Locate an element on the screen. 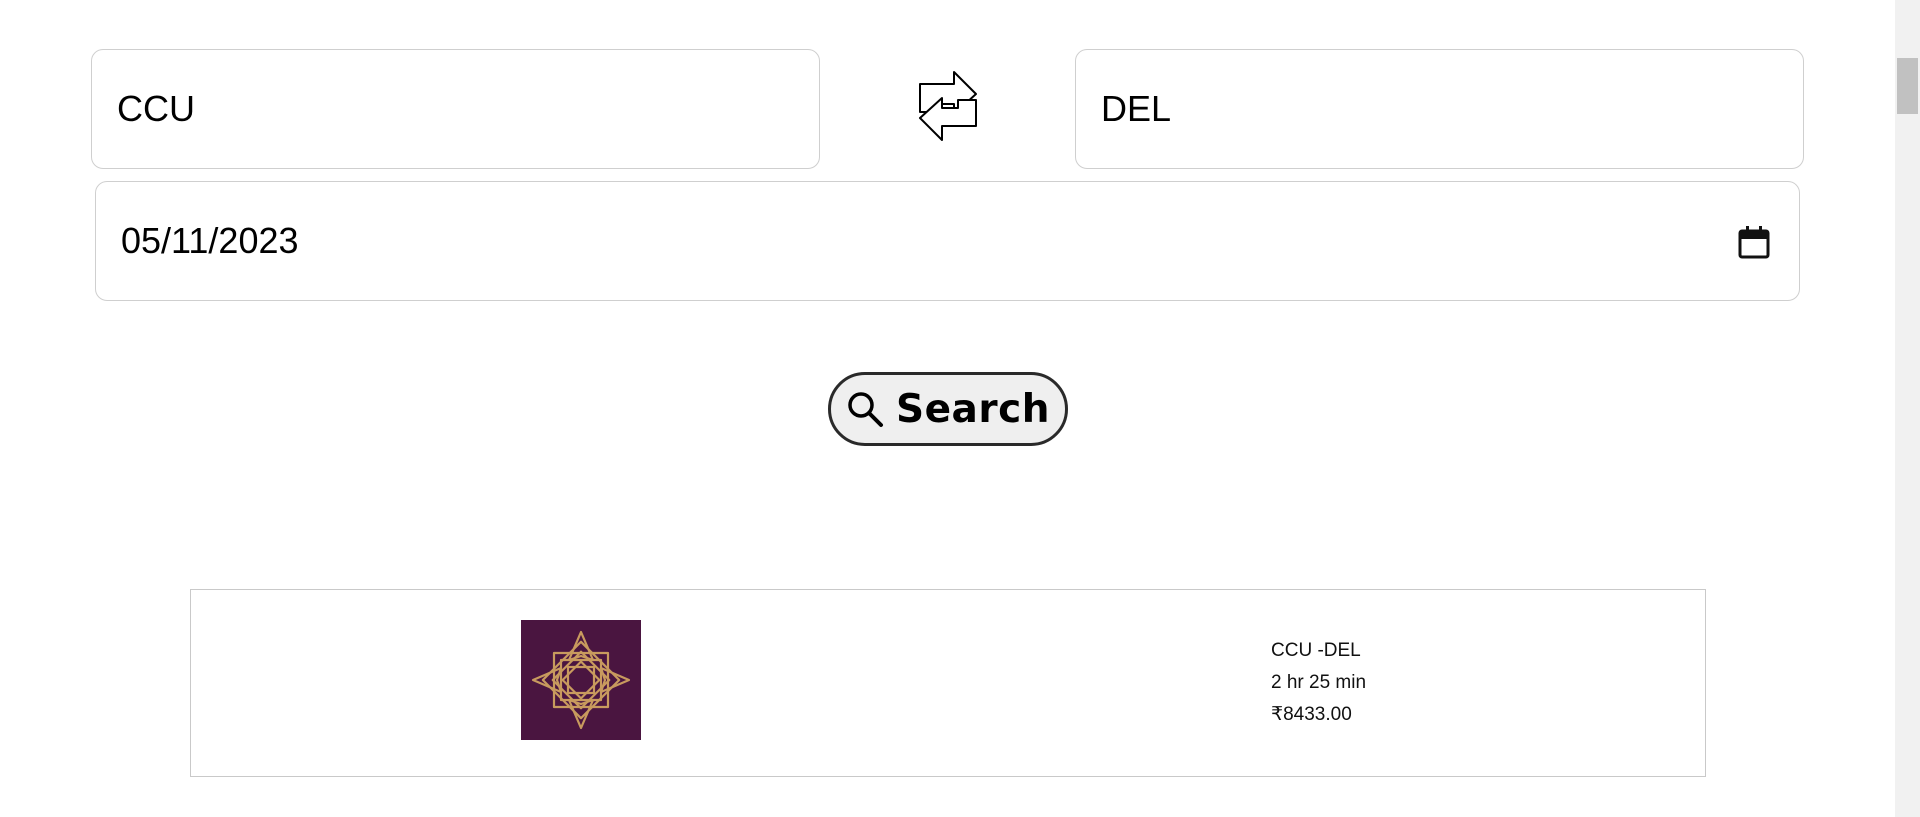 This screenshot has width=1920, height=817. search-button-label: Search is located at coordinates (973, 409).